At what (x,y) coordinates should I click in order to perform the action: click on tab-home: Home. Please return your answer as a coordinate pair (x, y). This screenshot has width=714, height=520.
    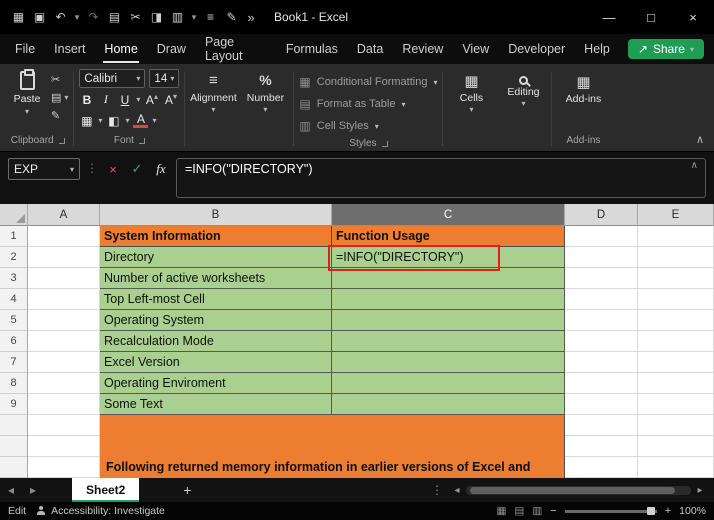
    Looking at the image, I should click on (121, 49).